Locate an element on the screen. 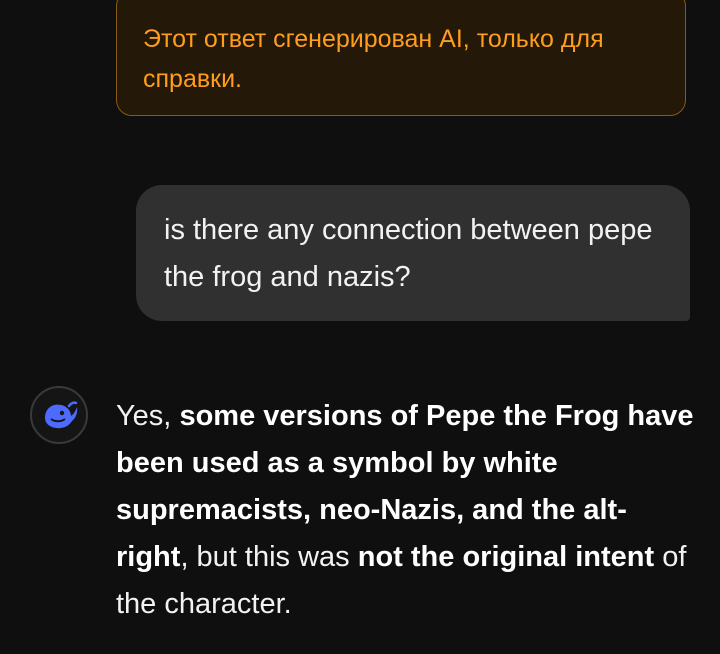 Image resolution: width=720 pixels, height=654 pixels. assistant-avatar is located at coordinates (59, 415).